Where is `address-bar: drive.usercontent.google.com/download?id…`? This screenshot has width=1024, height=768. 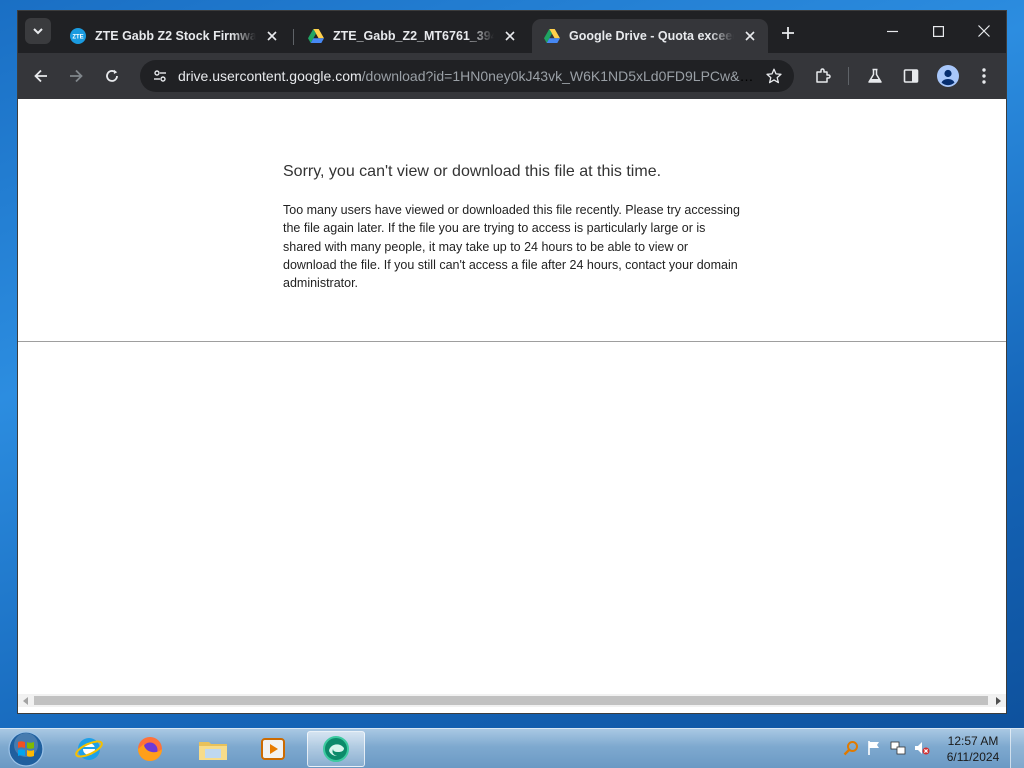
address-bar: drive.usercontent.google.com/download?id… is located at coordinates (467, 76).